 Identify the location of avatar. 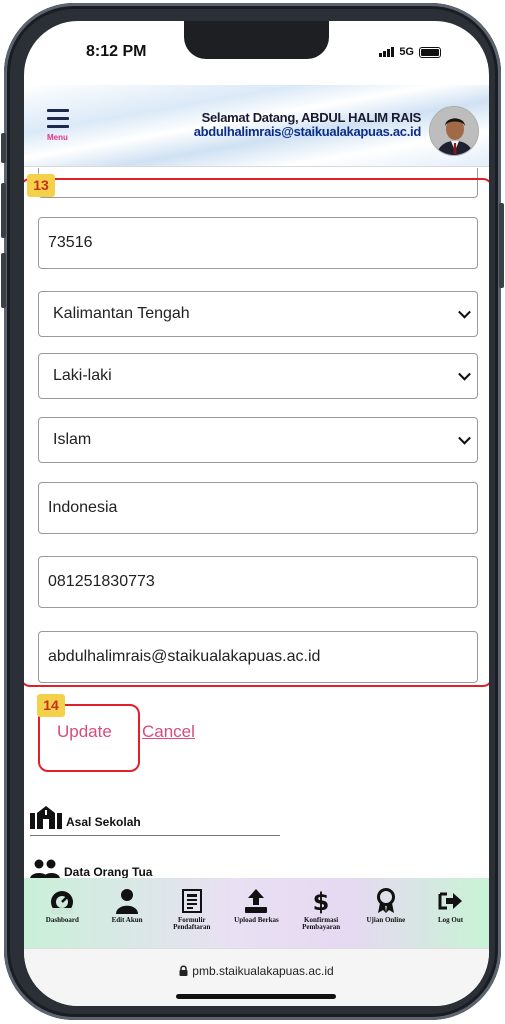
(454, 131).